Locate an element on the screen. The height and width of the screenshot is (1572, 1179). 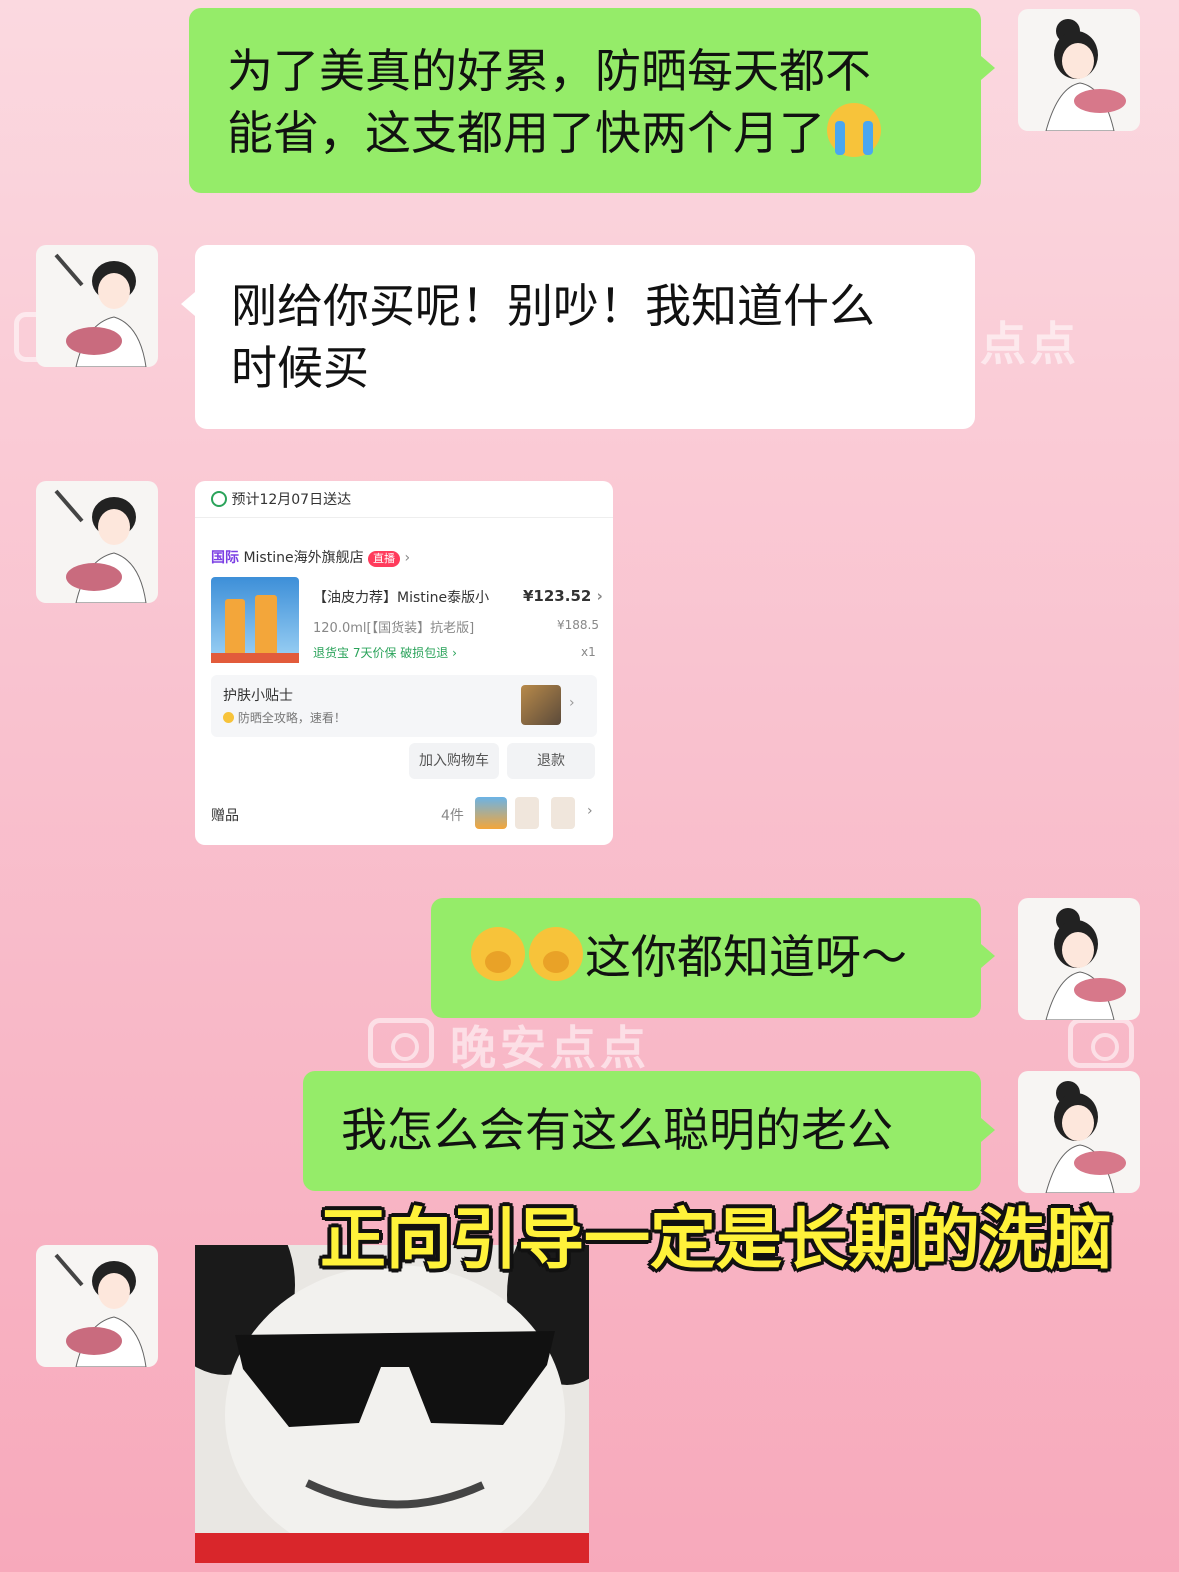
message-line: 刚给你买呢！别吵！我知道什么 is located at coordinates (553, 306).